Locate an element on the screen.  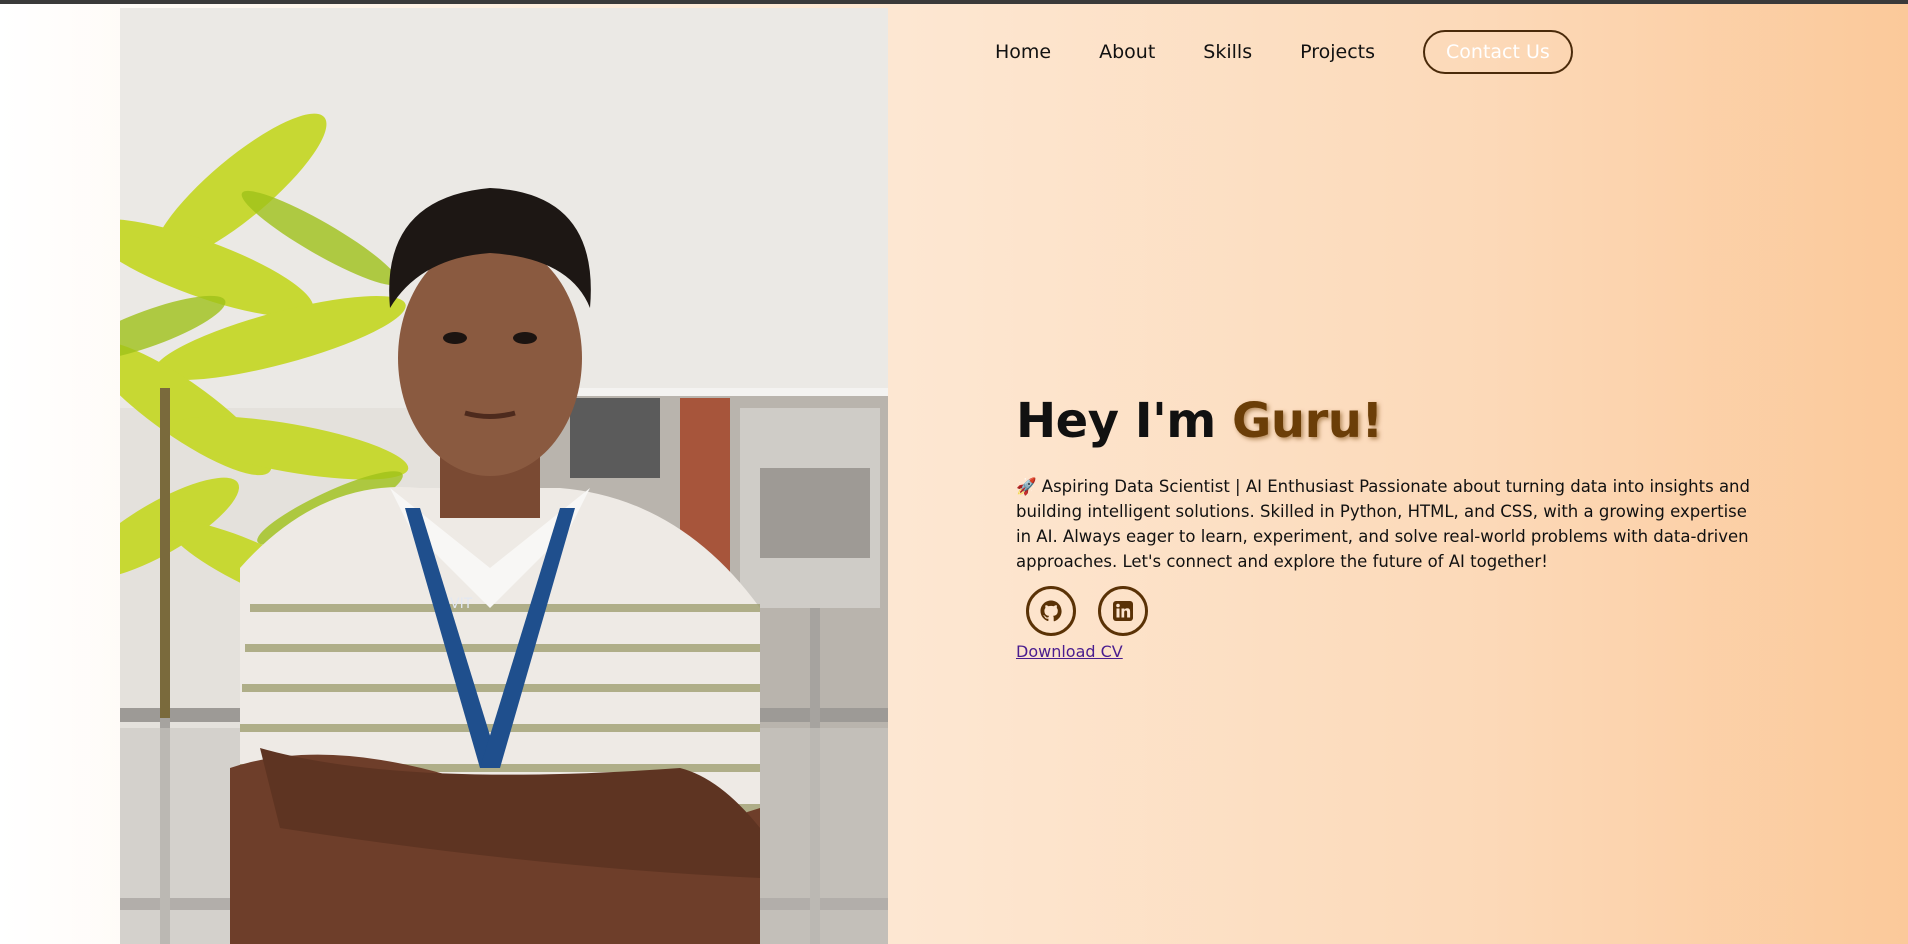
github-icon is located at coordinates (1051, 611).